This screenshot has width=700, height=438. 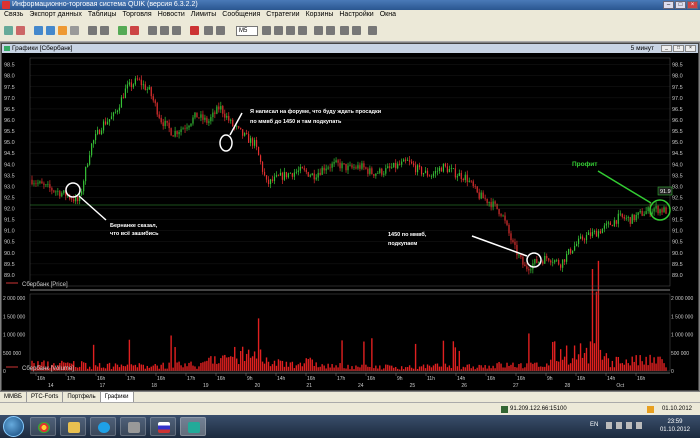 What do you see at coordinates (43, 426) in the screenshot?
I see `taskbar-chrome` at bounding box center [43, 426].